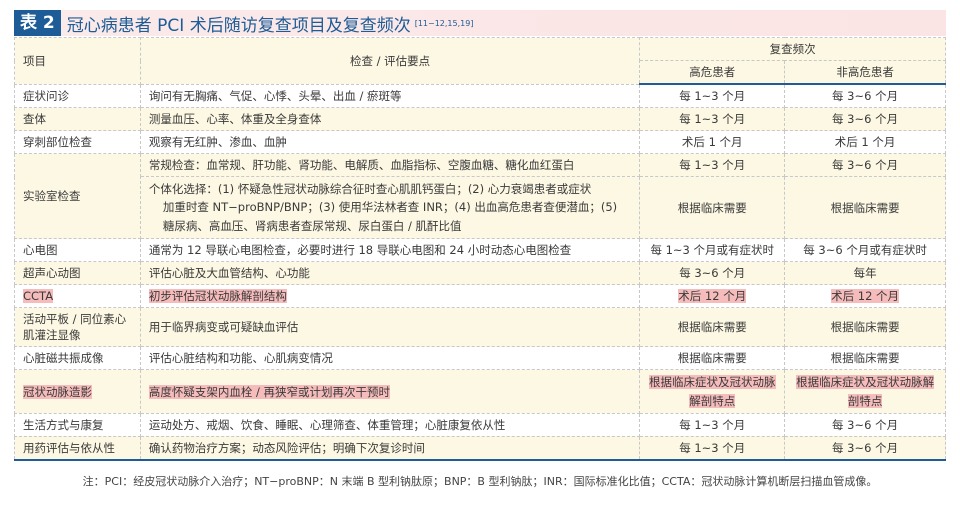 The height and width of the screenshot is (507, 960). I want to click on row-check: 初步评估冠状动脉解剖结构, so click(390, 296).